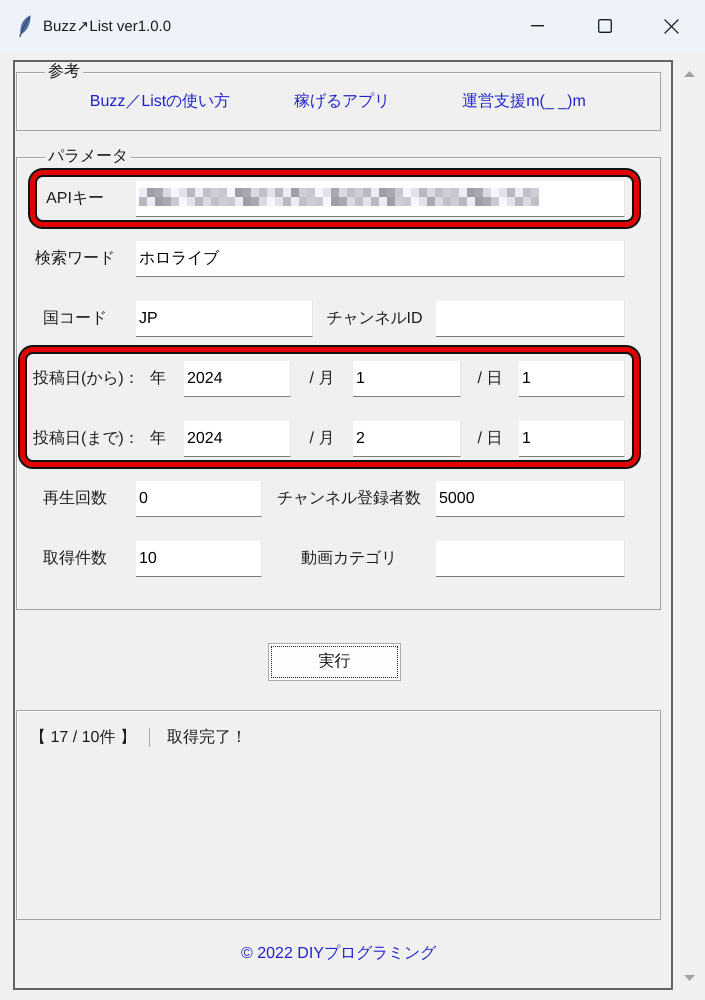 This screenshot has height=1000, width=705. What do you see at coordinates (75, 259) in the screenshot?
I see `field-label: 検索ワード` at bounding box center [75, 259].